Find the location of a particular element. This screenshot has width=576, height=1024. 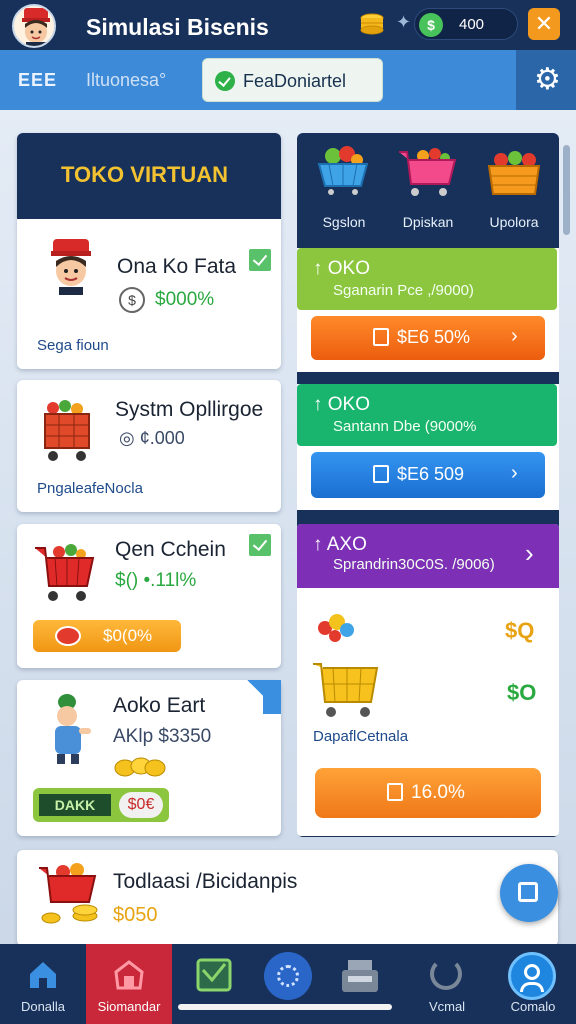

summary-name: Todlaasi /Bicidanpis is located at coordinates (205, 881).